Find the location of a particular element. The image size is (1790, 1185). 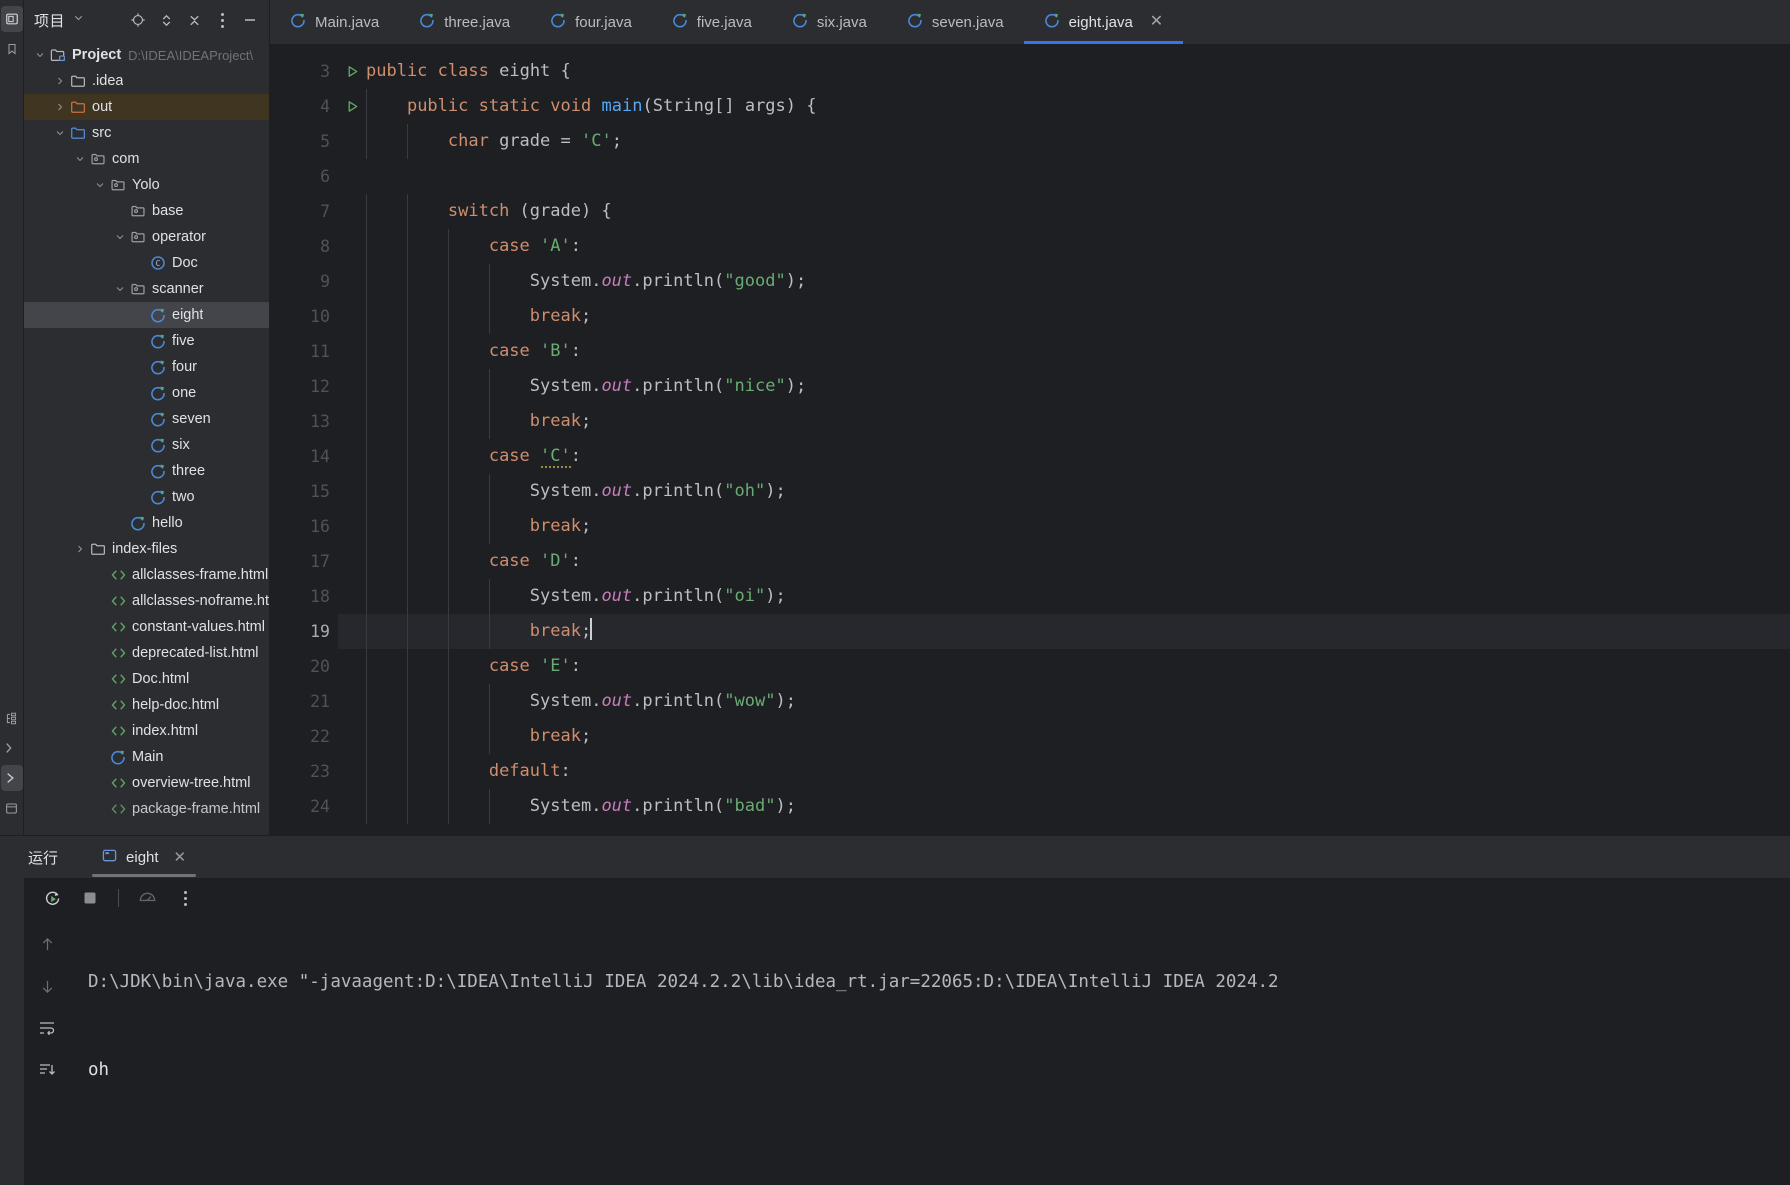

editor-tab-seven-java: seven.java is located at coordinates (955, 22).